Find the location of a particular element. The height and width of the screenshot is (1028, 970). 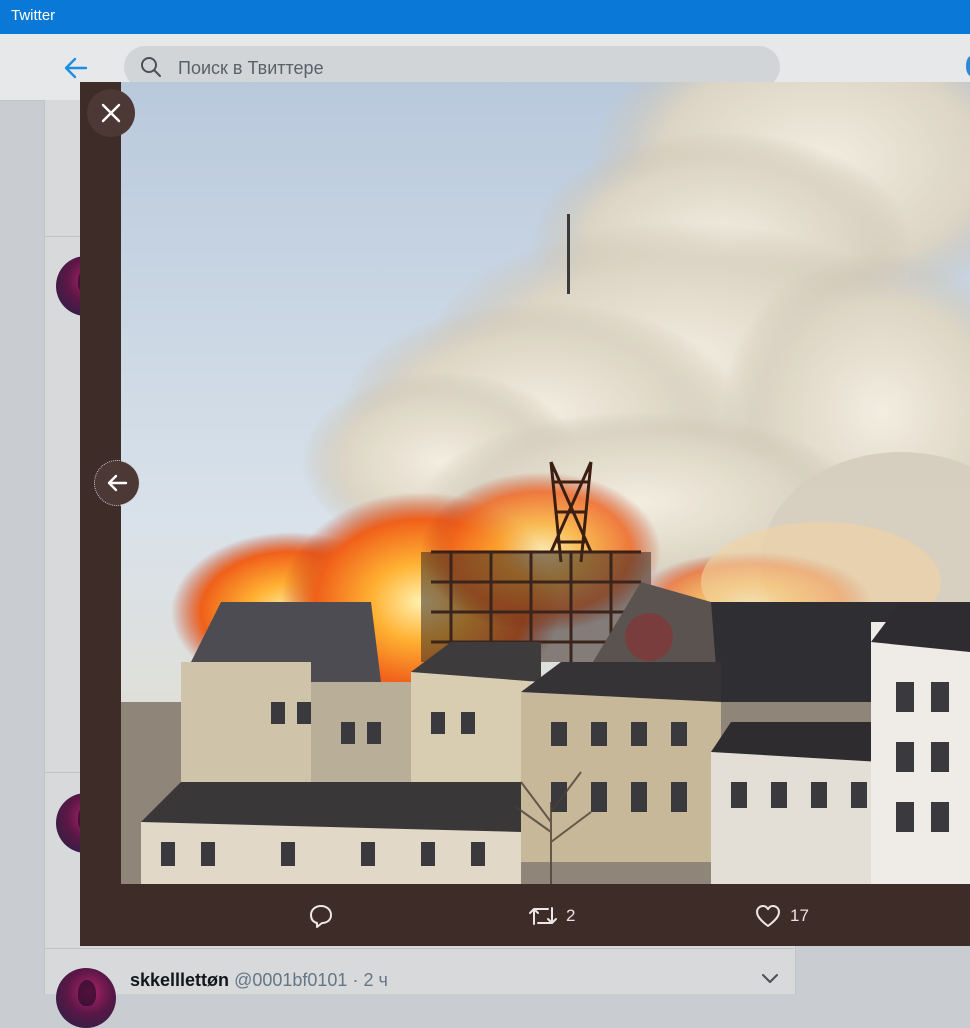

retweet-icon is located at coordinates (543, 916).